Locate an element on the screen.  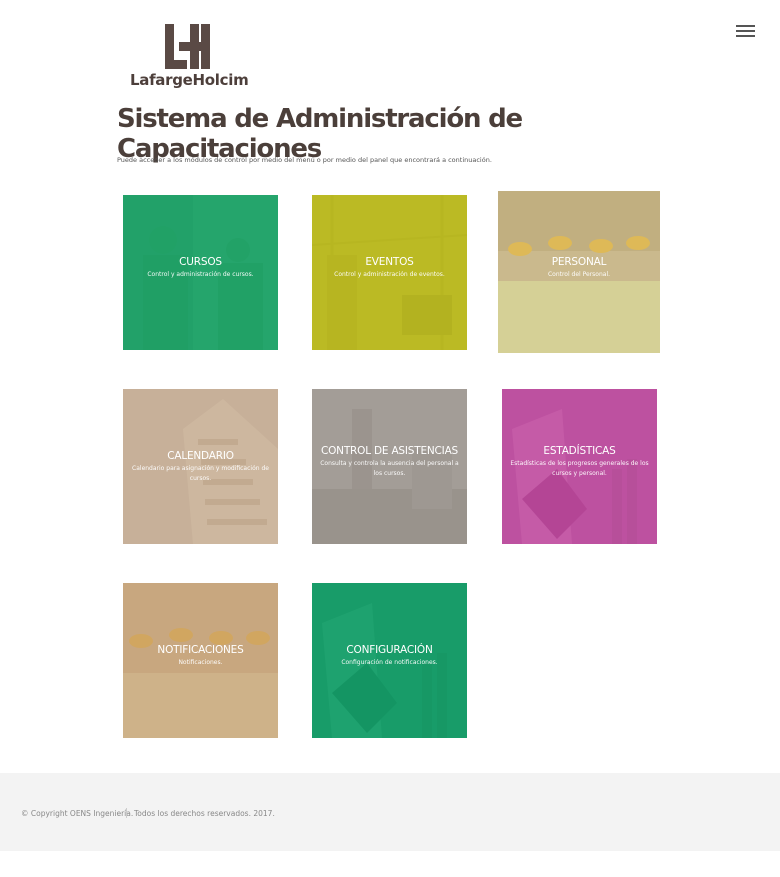
lafargeholcim-logo-icon is located at coordinates (187, 46).